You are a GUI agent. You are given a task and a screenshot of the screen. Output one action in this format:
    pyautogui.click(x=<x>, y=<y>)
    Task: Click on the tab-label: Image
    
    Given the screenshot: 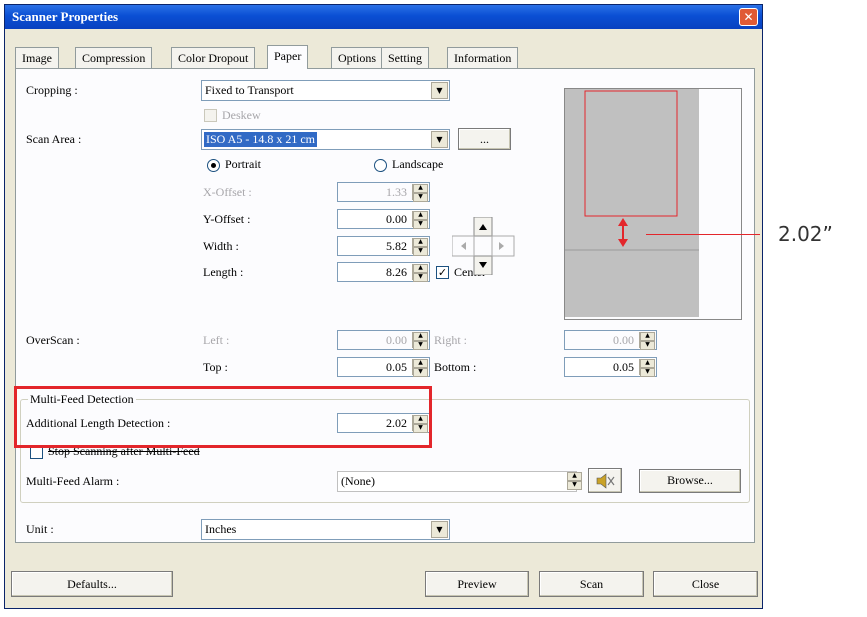 What is the action you would take?
    pyautogui.click(x=37, y=58)
    